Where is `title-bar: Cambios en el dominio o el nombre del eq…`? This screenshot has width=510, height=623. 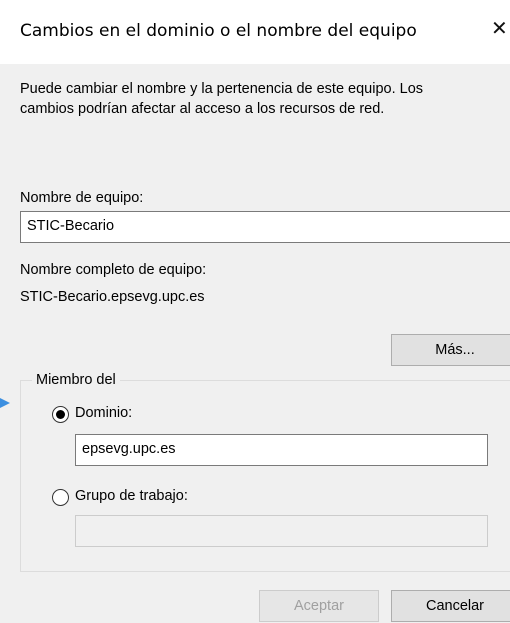
title-bar: Cambios en el dominio o el nombre del eq… is located at coordinates (255, 32).